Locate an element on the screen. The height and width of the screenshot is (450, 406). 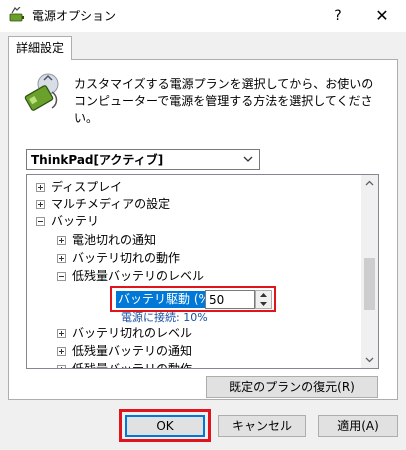
battery-plug-icon is located at coordinates (41, 92).